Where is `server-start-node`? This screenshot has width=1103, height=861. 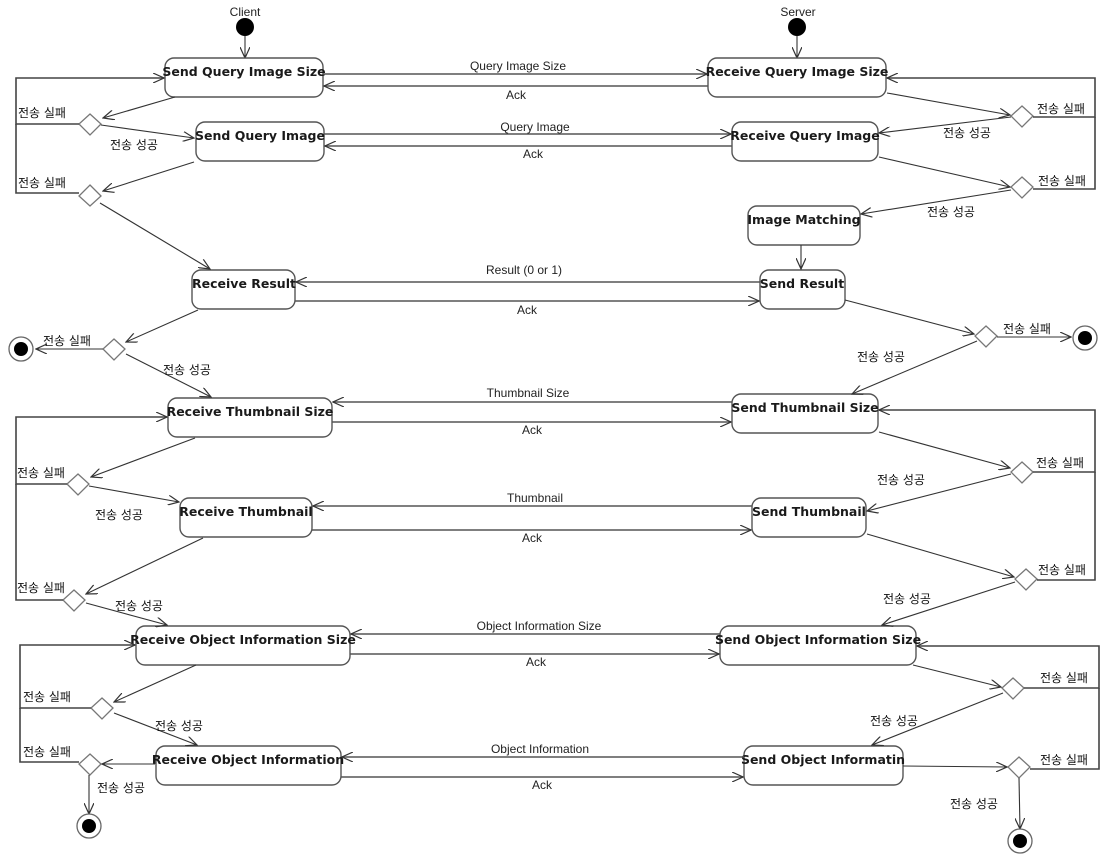
server-start-node is located at coordinates (797, 27).